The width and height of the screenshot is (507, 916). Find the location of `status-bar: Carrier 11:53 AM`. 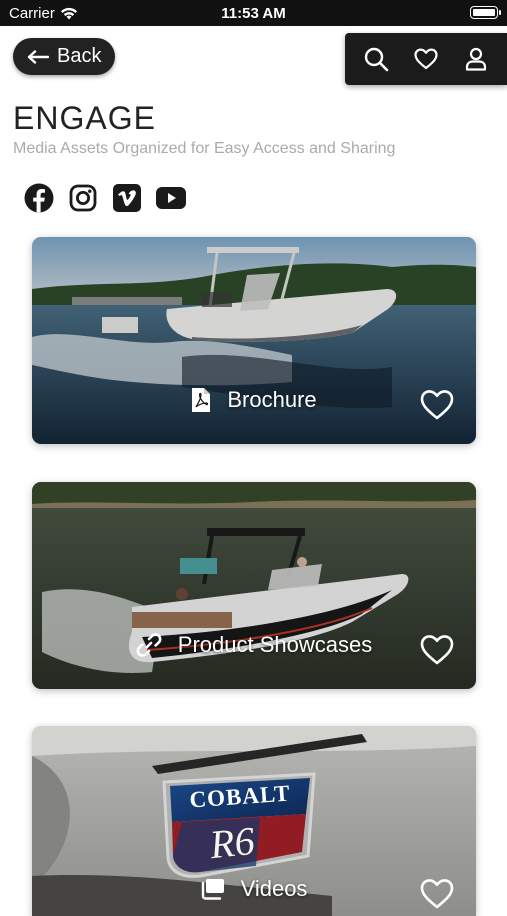

status-bar: Carrier 11:53 AM is located at coordinates (253, 13).